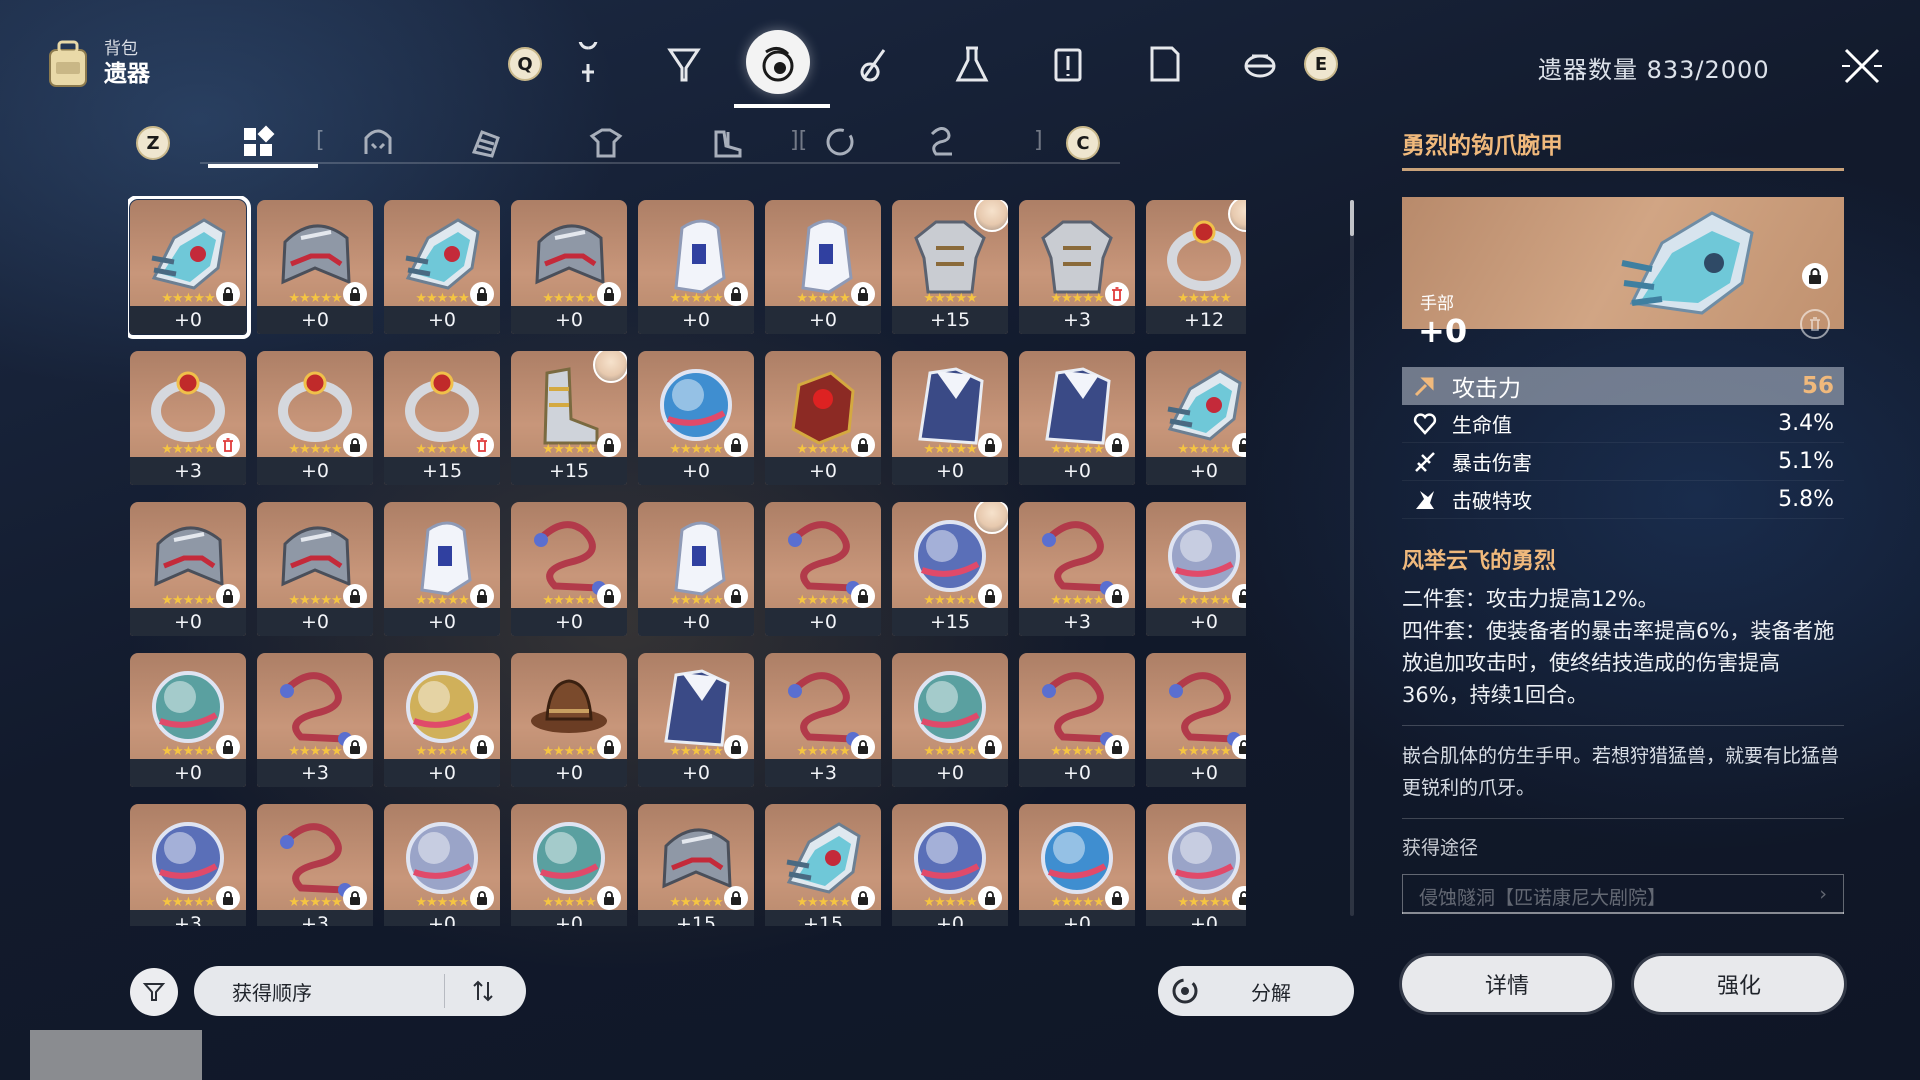  I want to click on prev-slot-key: Z, so click(153, 143).